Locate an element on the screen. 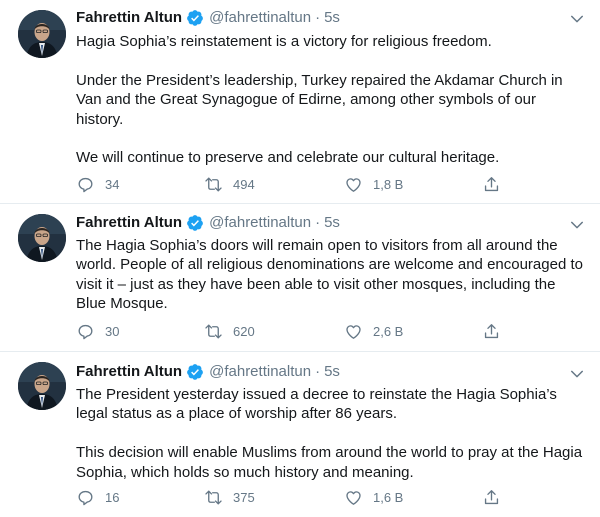 This screenshot has height=517, width=600. like-count: 2,6 B is located at coordinates (388, 331).